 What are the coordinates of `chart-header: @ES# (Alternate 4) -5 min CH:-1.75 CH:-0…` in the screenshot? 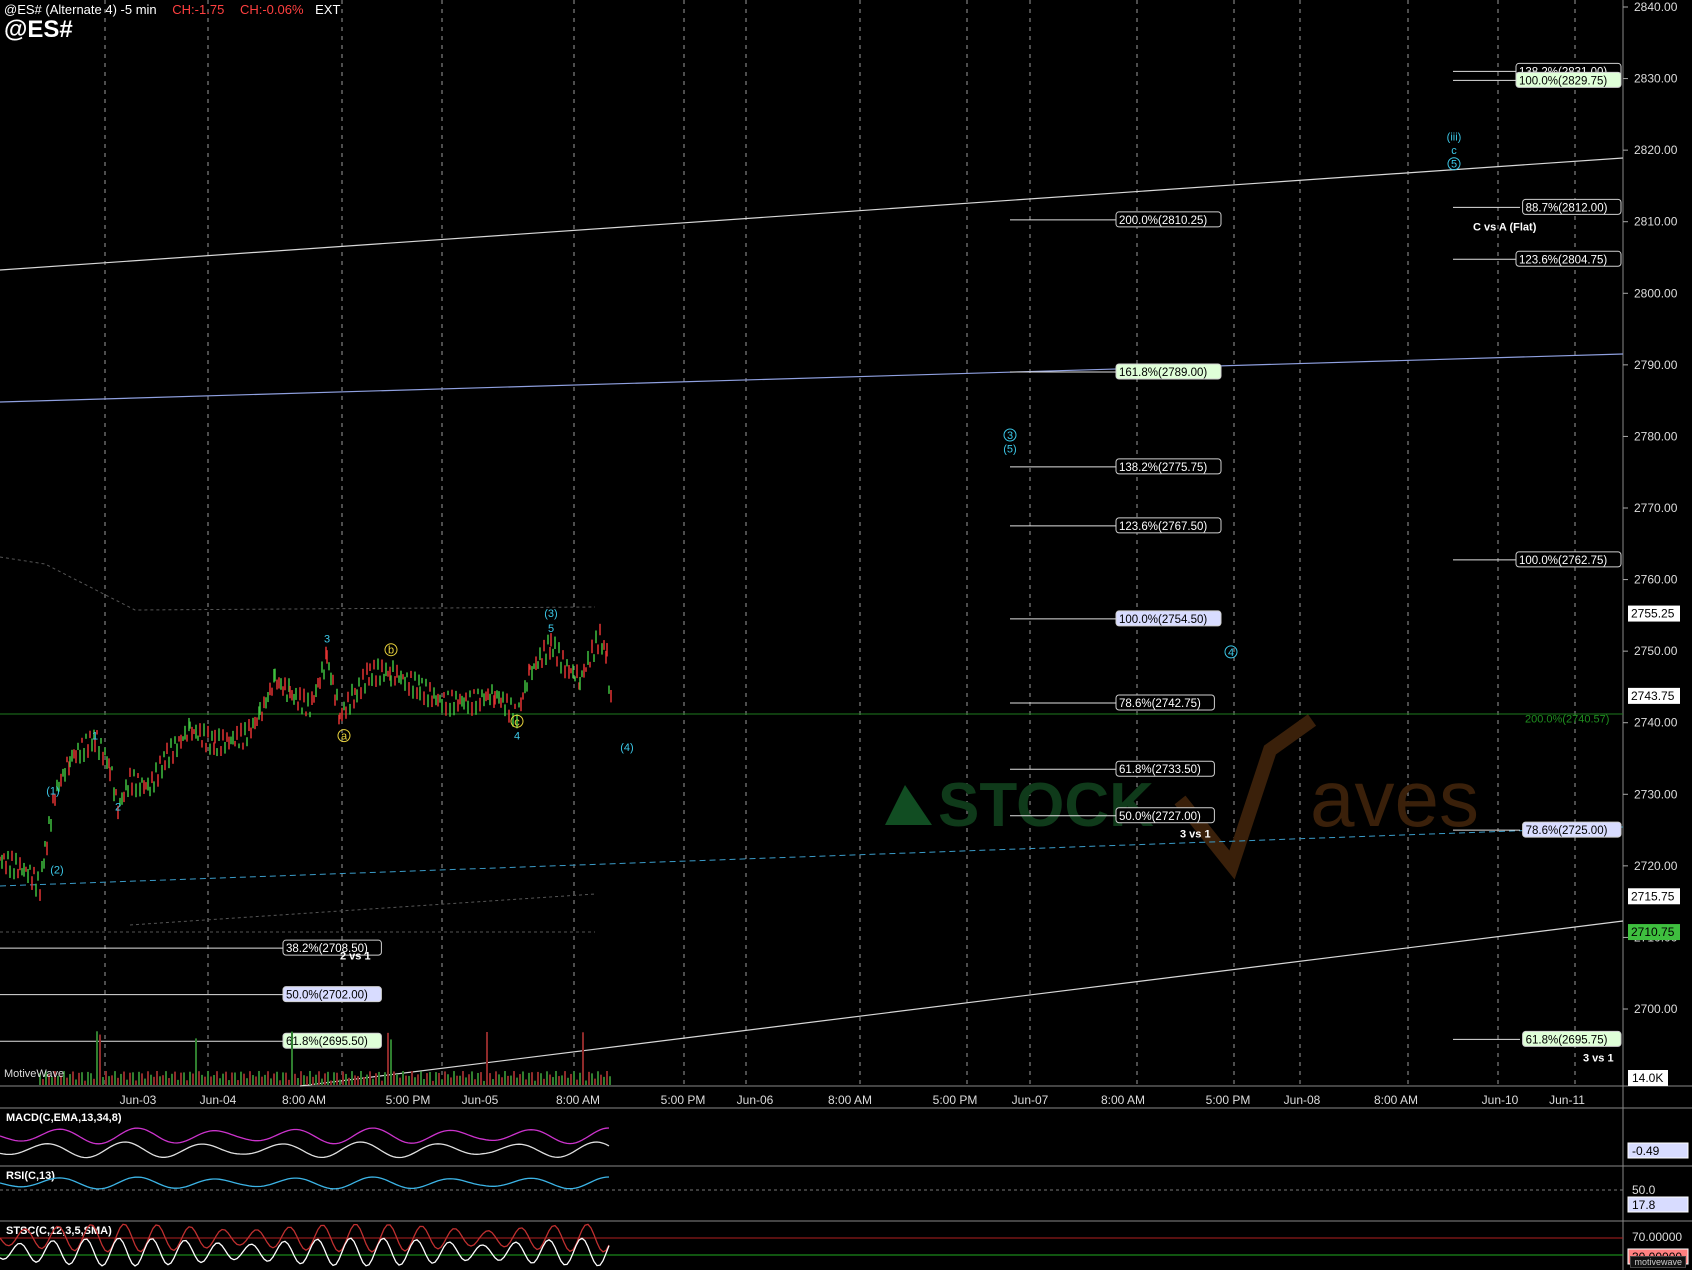 It's located at (172, 9).